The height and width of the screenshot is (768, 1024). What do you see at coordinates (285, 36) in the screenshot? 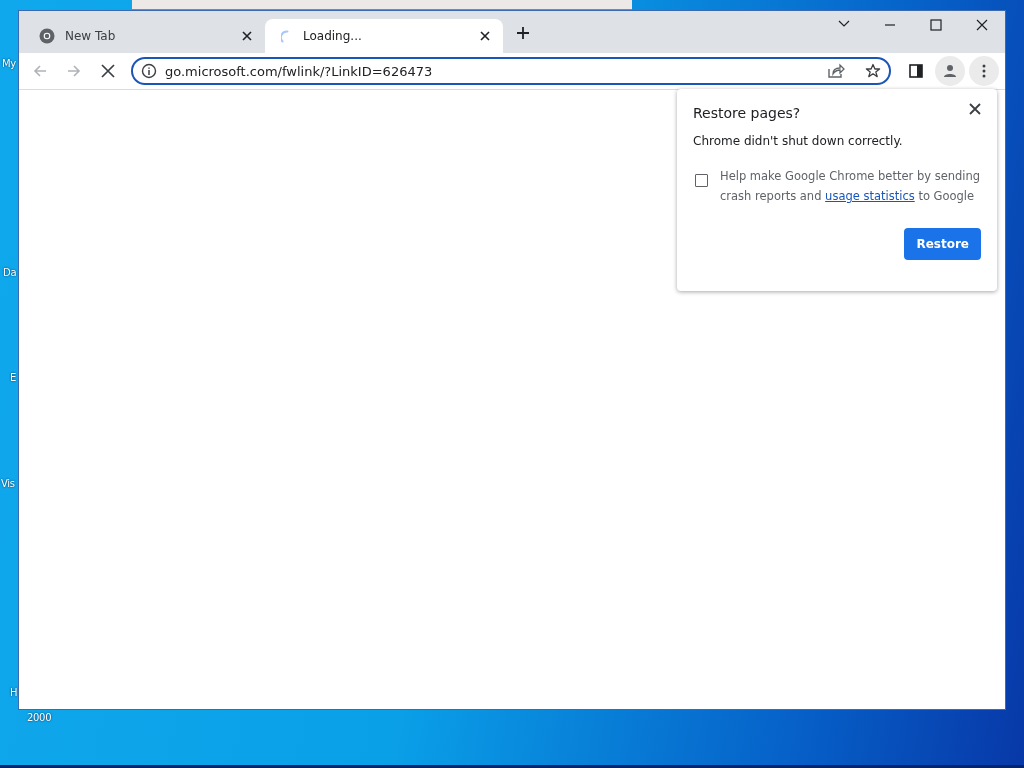
I see `spinner-icon` at bounding box center [285, 36].